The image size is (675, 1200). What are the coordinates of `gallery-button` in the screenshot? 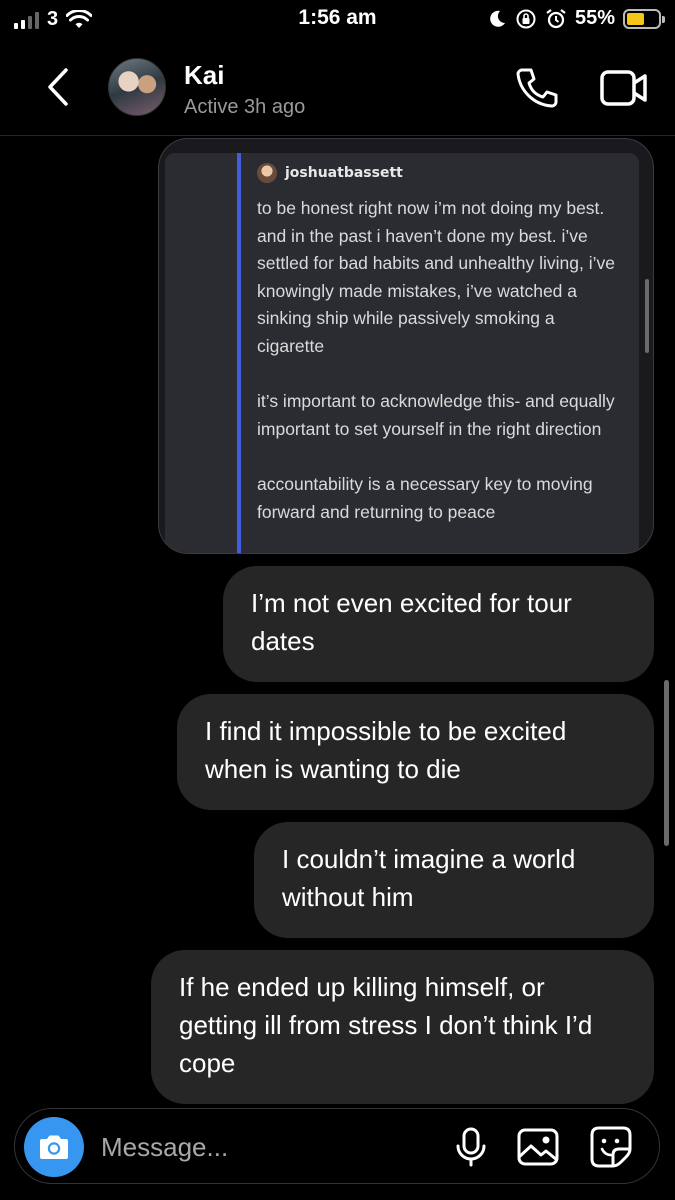 It's located at (538, 1147).